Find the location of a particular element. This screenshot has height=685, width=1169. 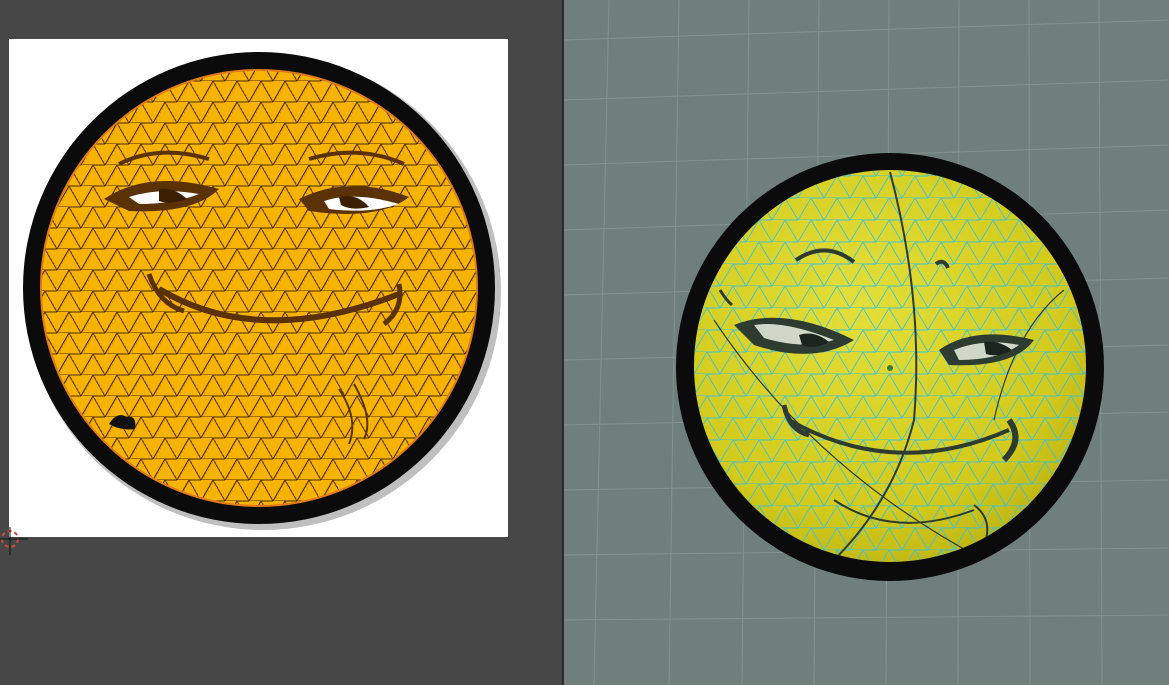

object-origin is located at coordinates (890, 368).